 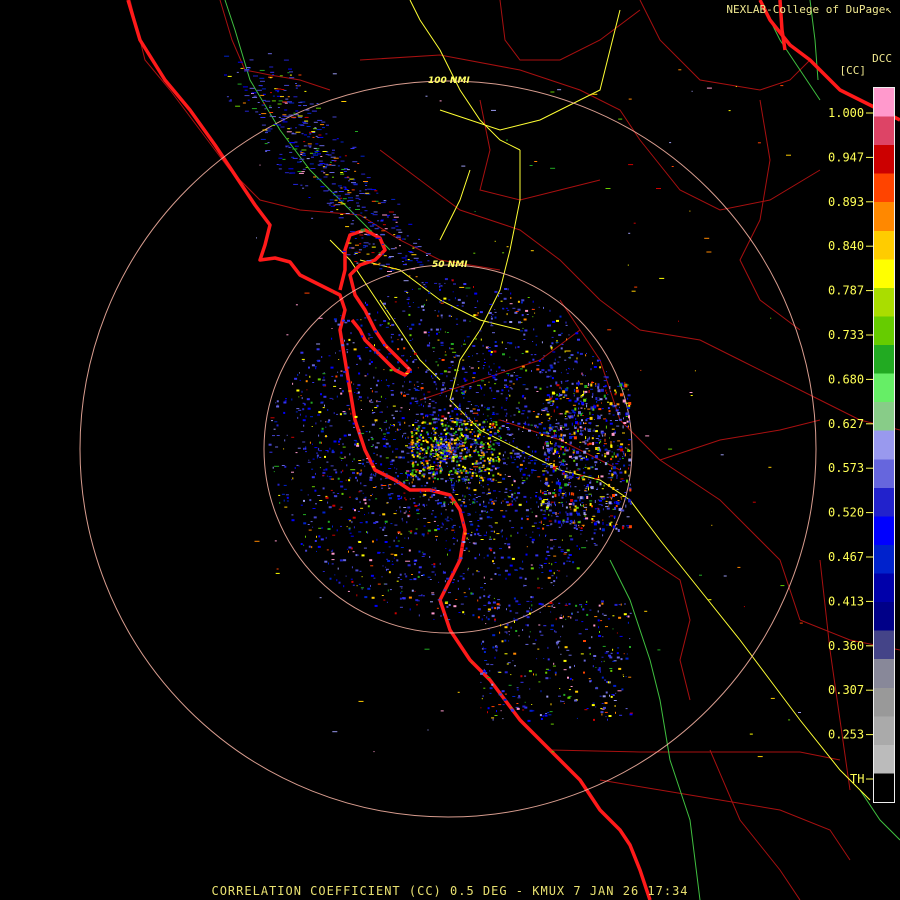 I want to click on colorbar-tick-label: 0.680, so click(x=846, y=379).